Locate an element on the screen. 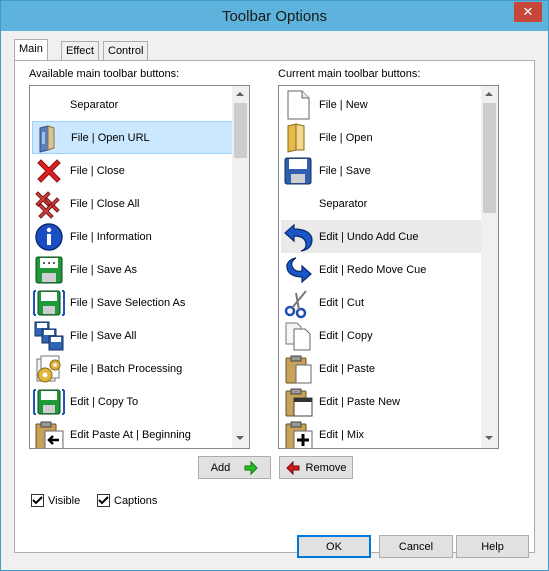 The width and height of the screenshot is (549, 571). title-bar: Toolbar Options ✕ is located at coordinates (274, 16).